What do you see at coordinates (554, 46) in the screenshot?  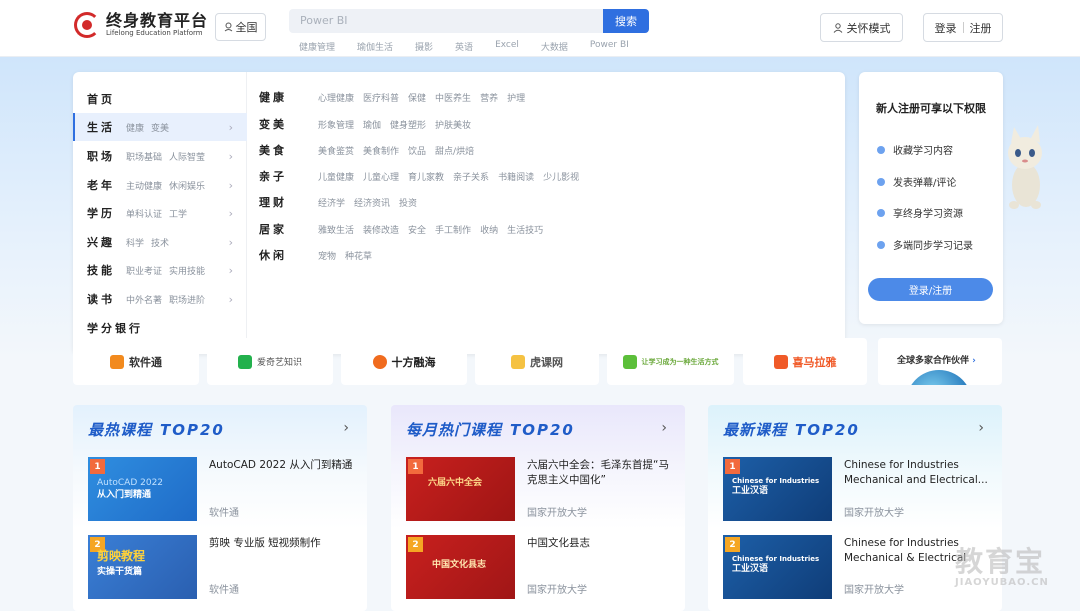 I see `hotword-link: 大数据` at bounding box center [554, 46].